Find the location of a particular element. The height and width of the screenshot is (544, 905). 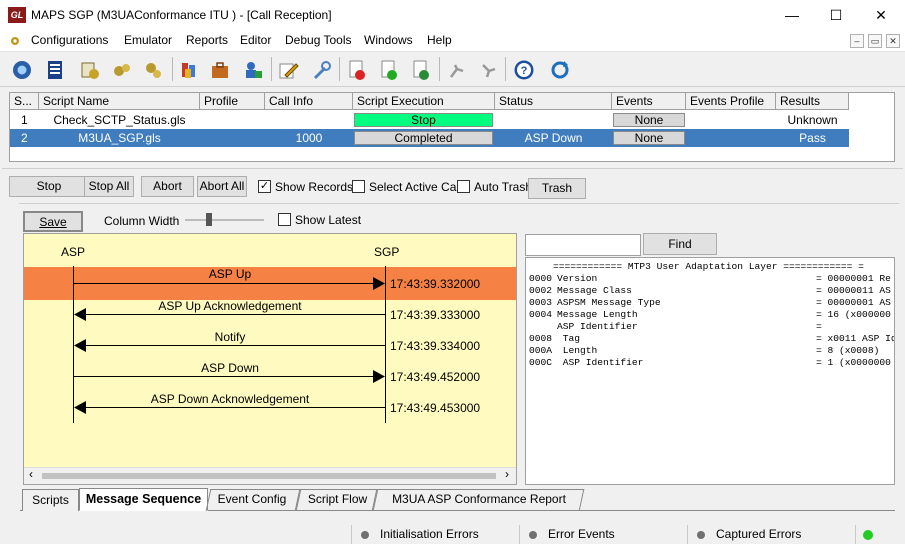

refresh-icon is located at coordinates (560, 69).